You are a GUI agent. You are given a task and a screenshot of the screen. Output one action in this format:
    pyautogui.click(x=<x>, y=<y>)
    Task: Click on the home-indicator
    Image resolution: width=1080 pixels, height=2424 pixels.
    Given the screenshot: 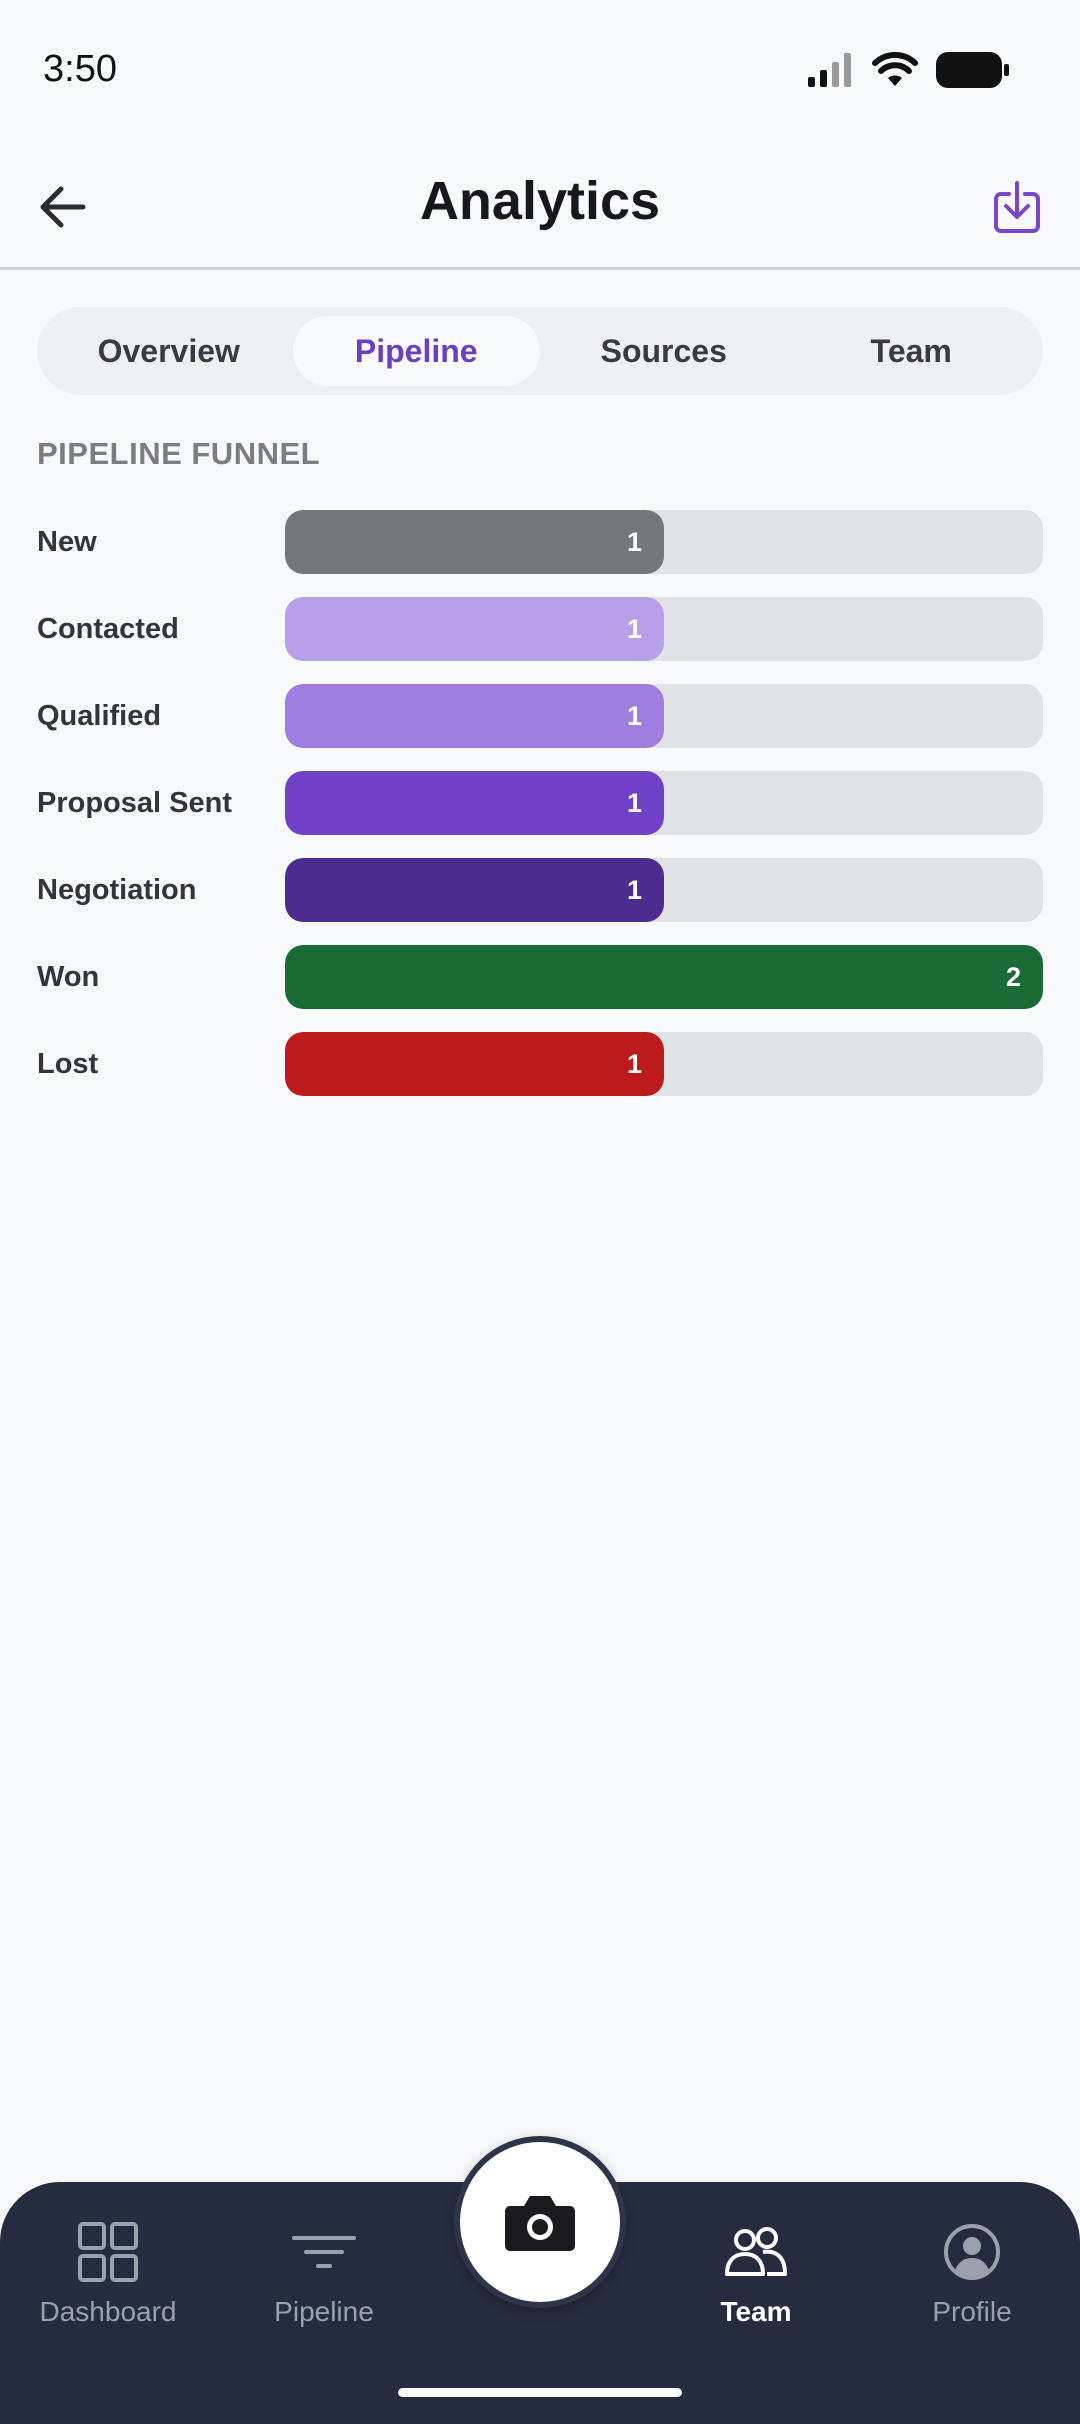 What is the action you would take?
    pyautogui.click(x=540, y=2392)
    